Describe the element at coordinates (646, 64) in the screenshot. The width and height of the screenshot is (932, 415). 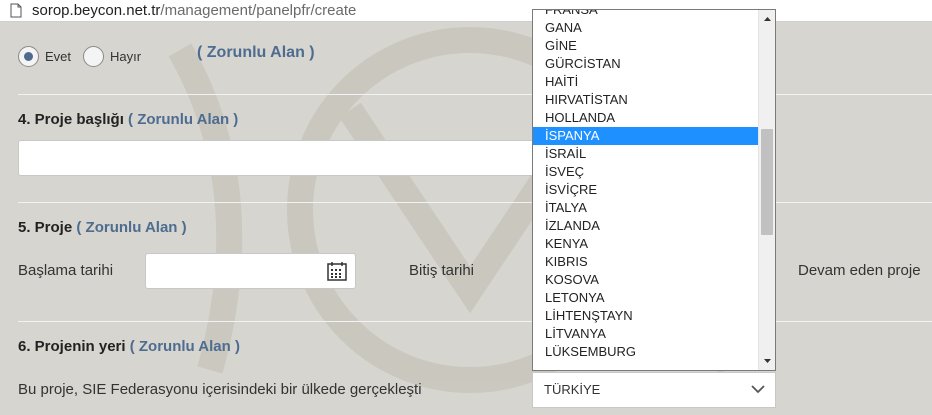
I see `country-option: GÜRCİSTAN` at that location.